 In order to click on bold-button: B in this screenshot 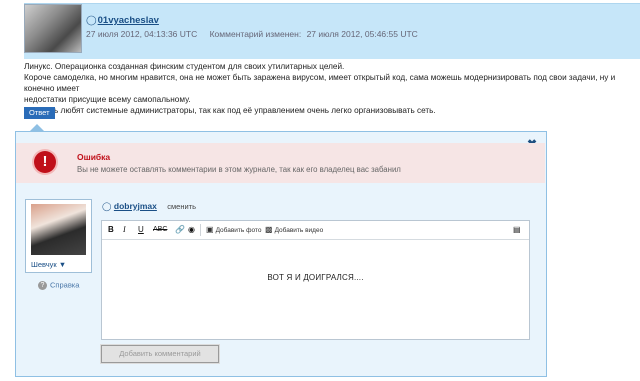, I will do `click(111, 230)`.